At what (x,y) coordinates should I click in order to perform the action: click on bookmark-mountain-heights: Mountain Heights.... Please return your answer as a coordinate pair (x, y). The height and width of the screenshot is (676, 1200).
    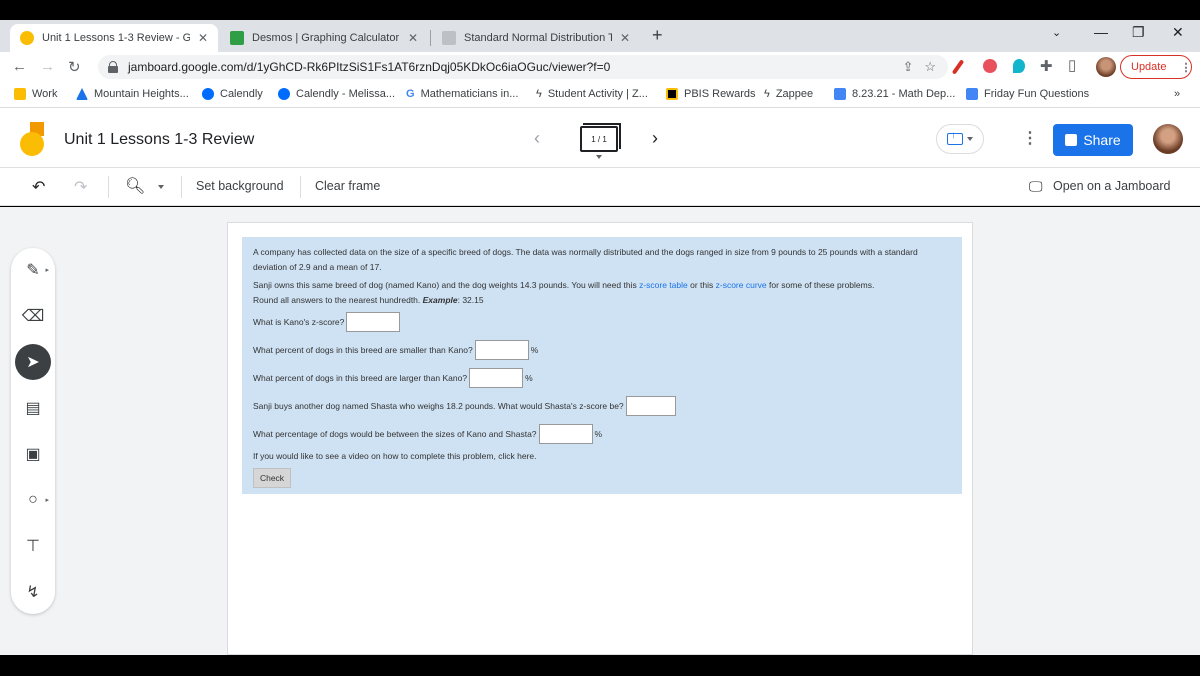
    Looking at the image, I should click on (132, 94).